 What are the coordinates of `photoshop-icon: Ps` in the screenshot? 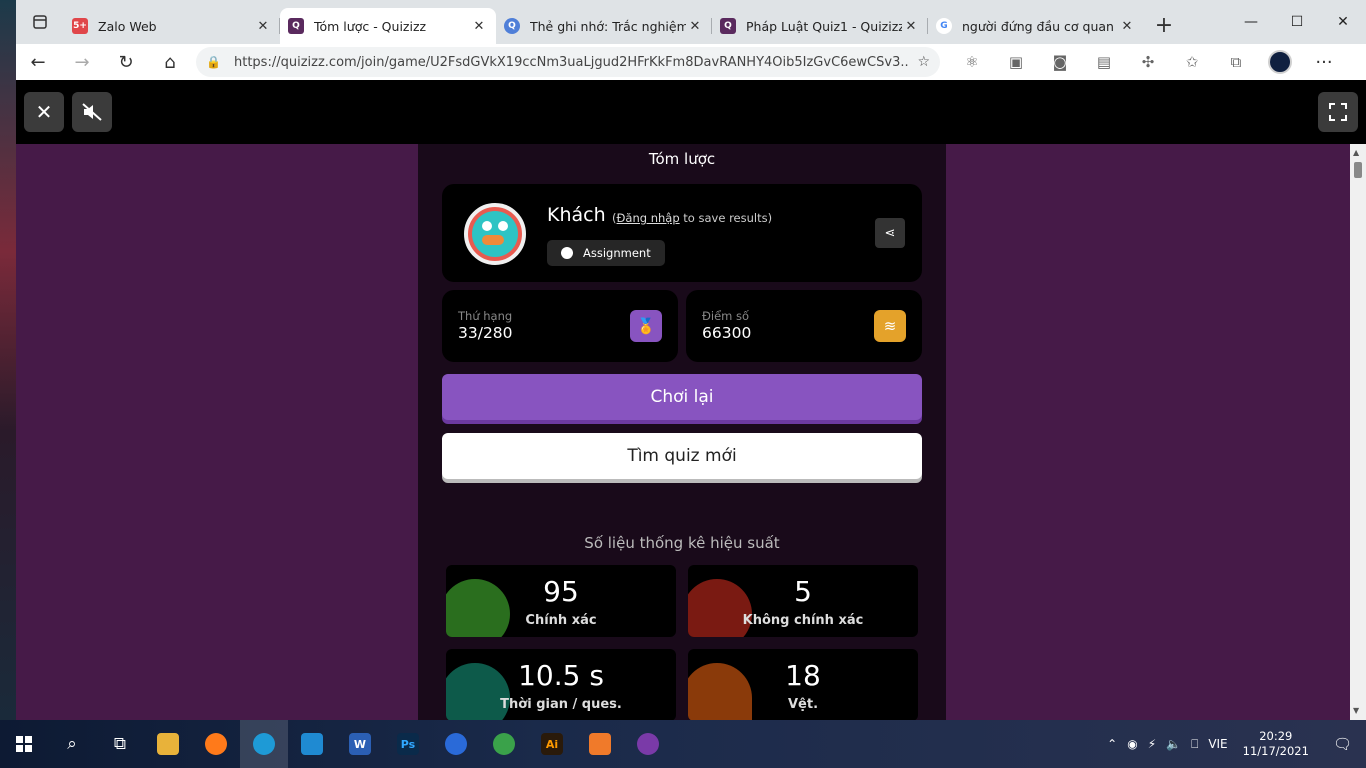 It's located at (408, 744).